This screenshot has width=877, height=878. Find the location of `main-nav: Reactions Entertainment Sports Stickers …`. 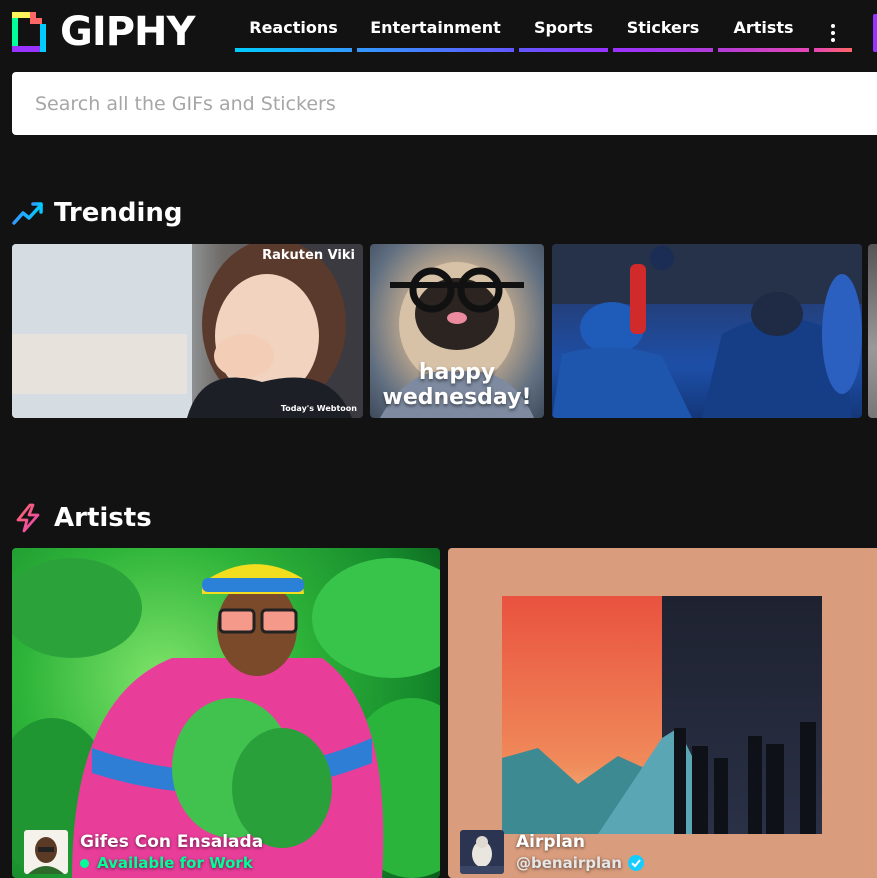

main-nav: Reactions Entertainment Sports Stickers … is located at coordinates (543, 34).